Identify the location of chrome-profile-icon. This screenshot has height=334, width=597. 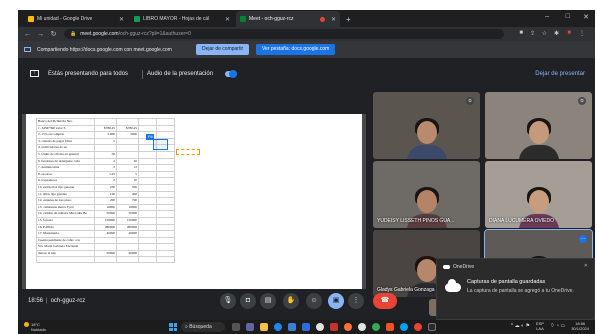
(418, 327).